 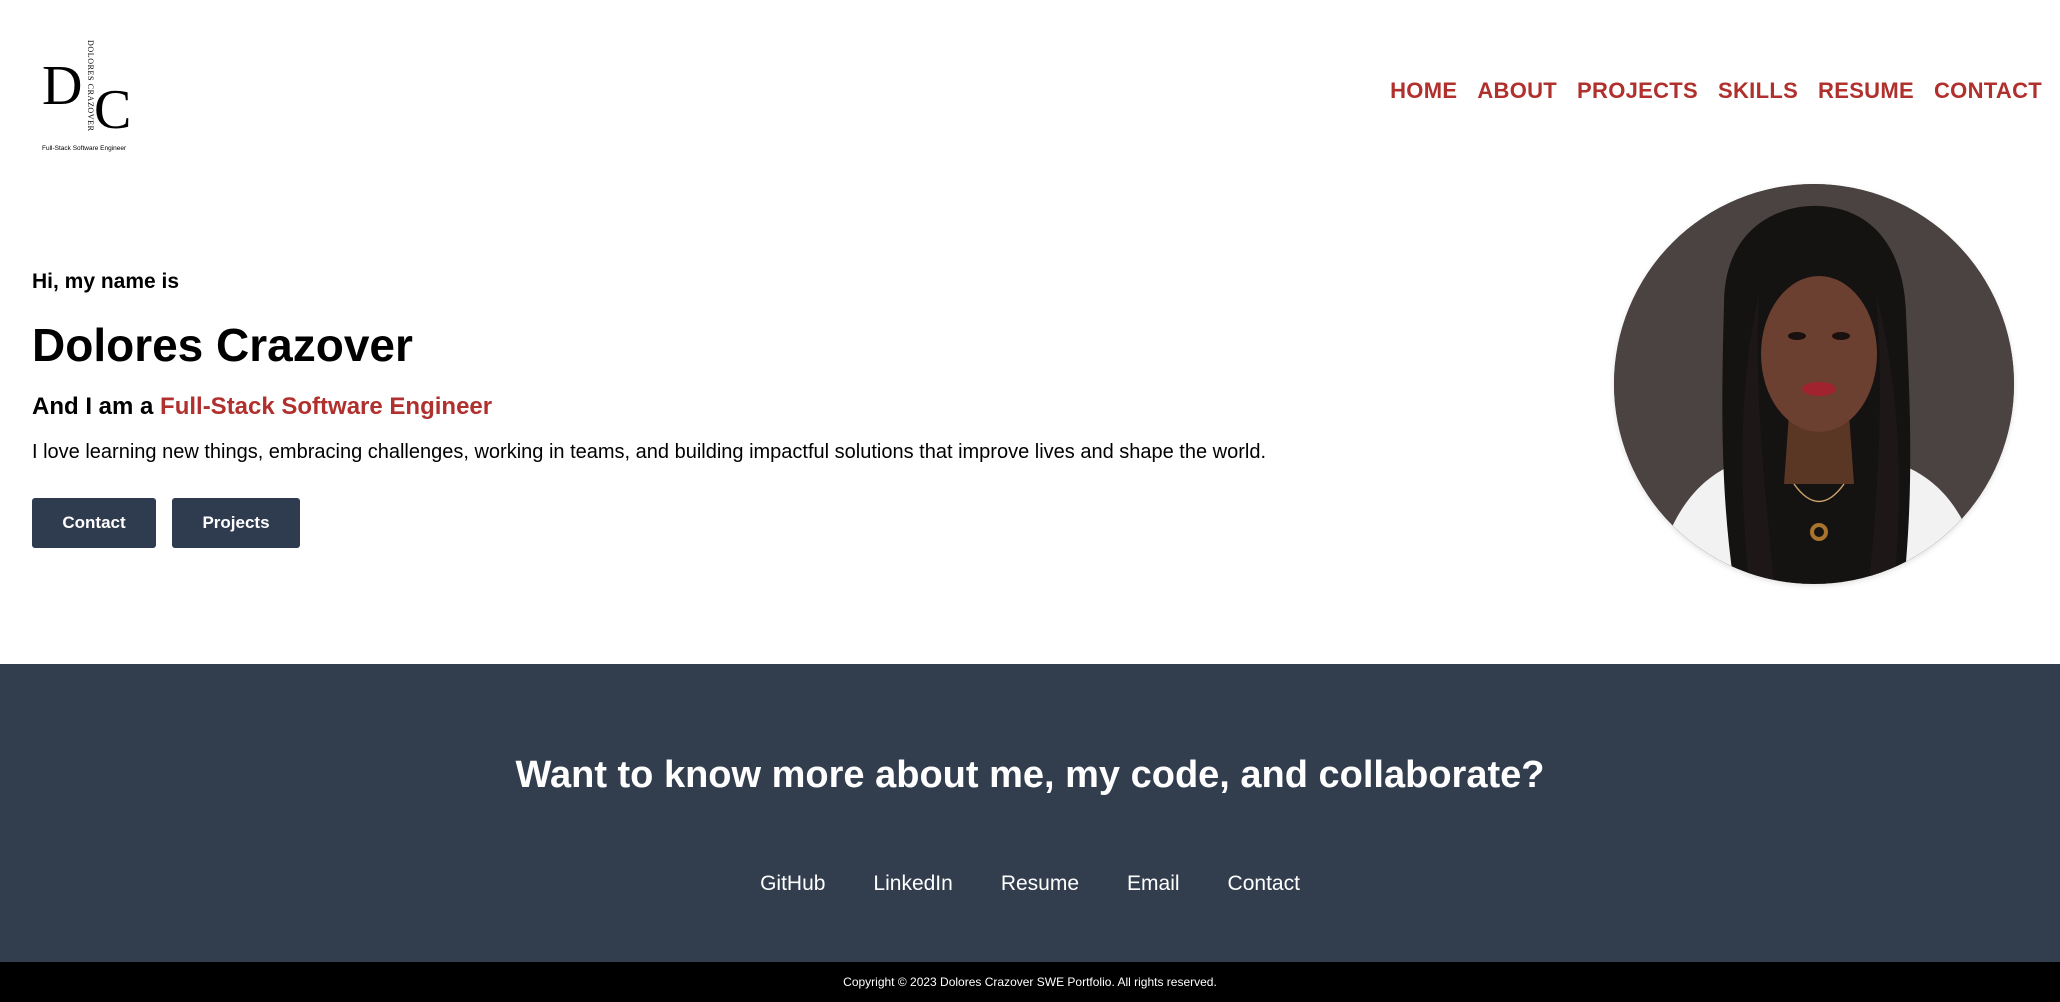 What do you see at coordinates (792, 884) in the screenshot?
I see `github-link: GitHub` at bounding box center [792, 884].